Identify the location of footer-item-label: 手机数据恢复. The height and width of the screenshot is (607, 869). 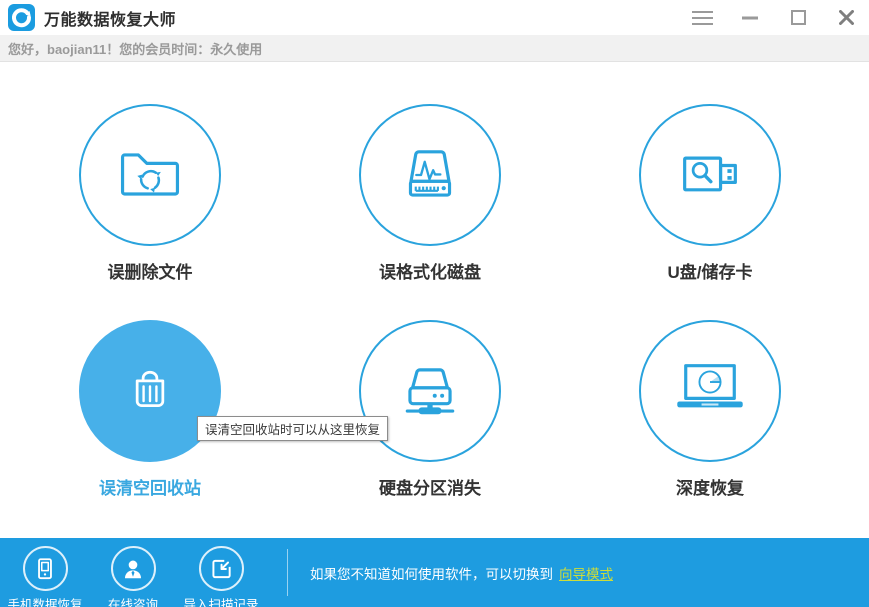
(45, 602).